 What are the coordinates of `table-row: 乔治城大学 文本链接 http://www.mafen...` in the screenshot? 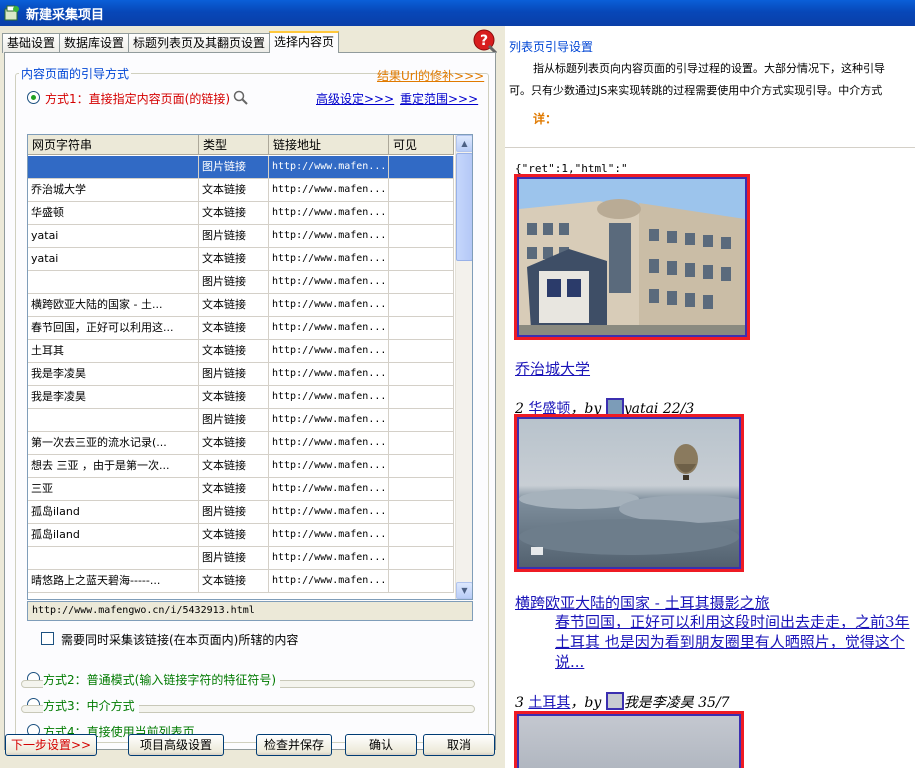 It's located at (241, 190).